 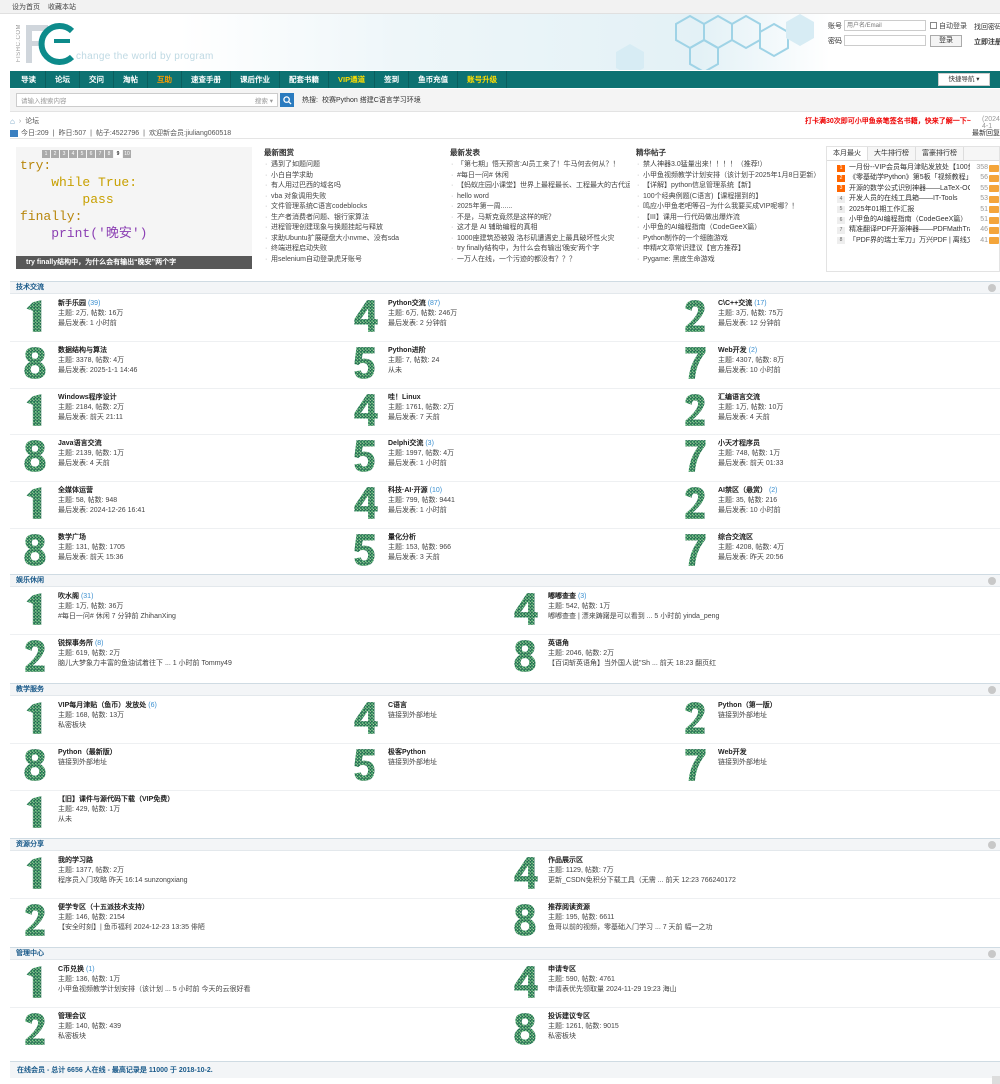 What do you see at coordinates (569, 1016) in the screenshot?
I see `forum-name: 投诉建议专区` at bounding box center [569, 1016].